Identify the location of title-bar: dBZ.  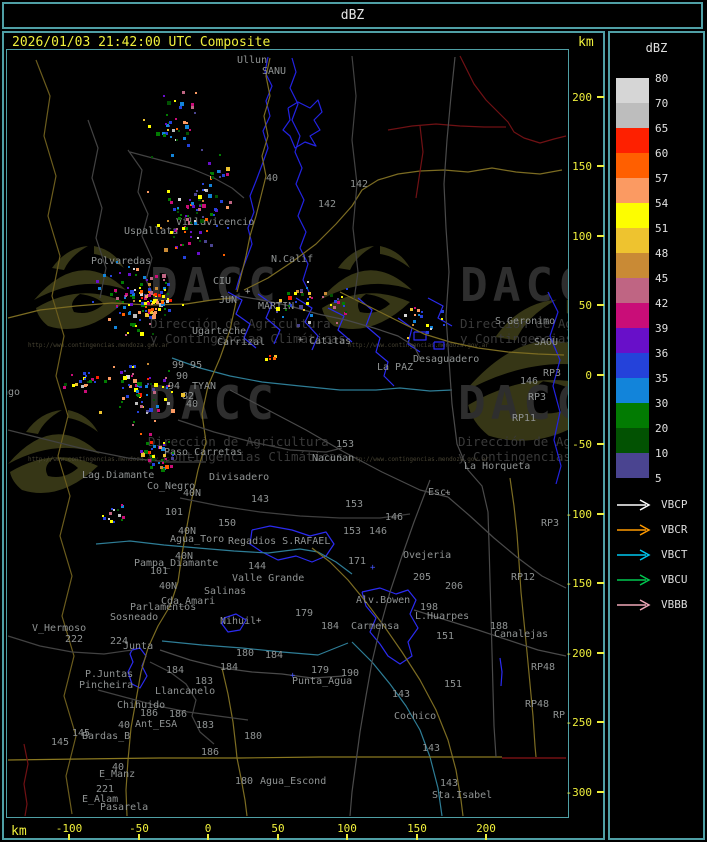
(352, 15).